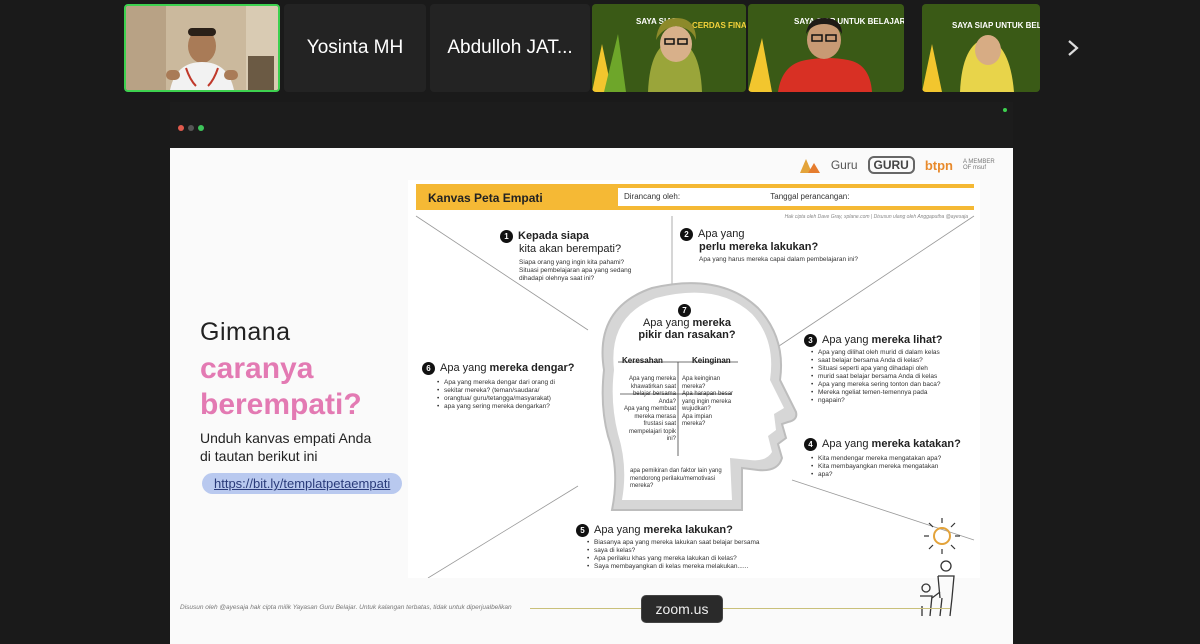 Image resolution: width=1200 pixels, height=644 pixels. What do you see at coordinates (916, 444) in the screenshot?
I see `question-4-line-1b: mereka katakan?` at bounding box center [916, 444].